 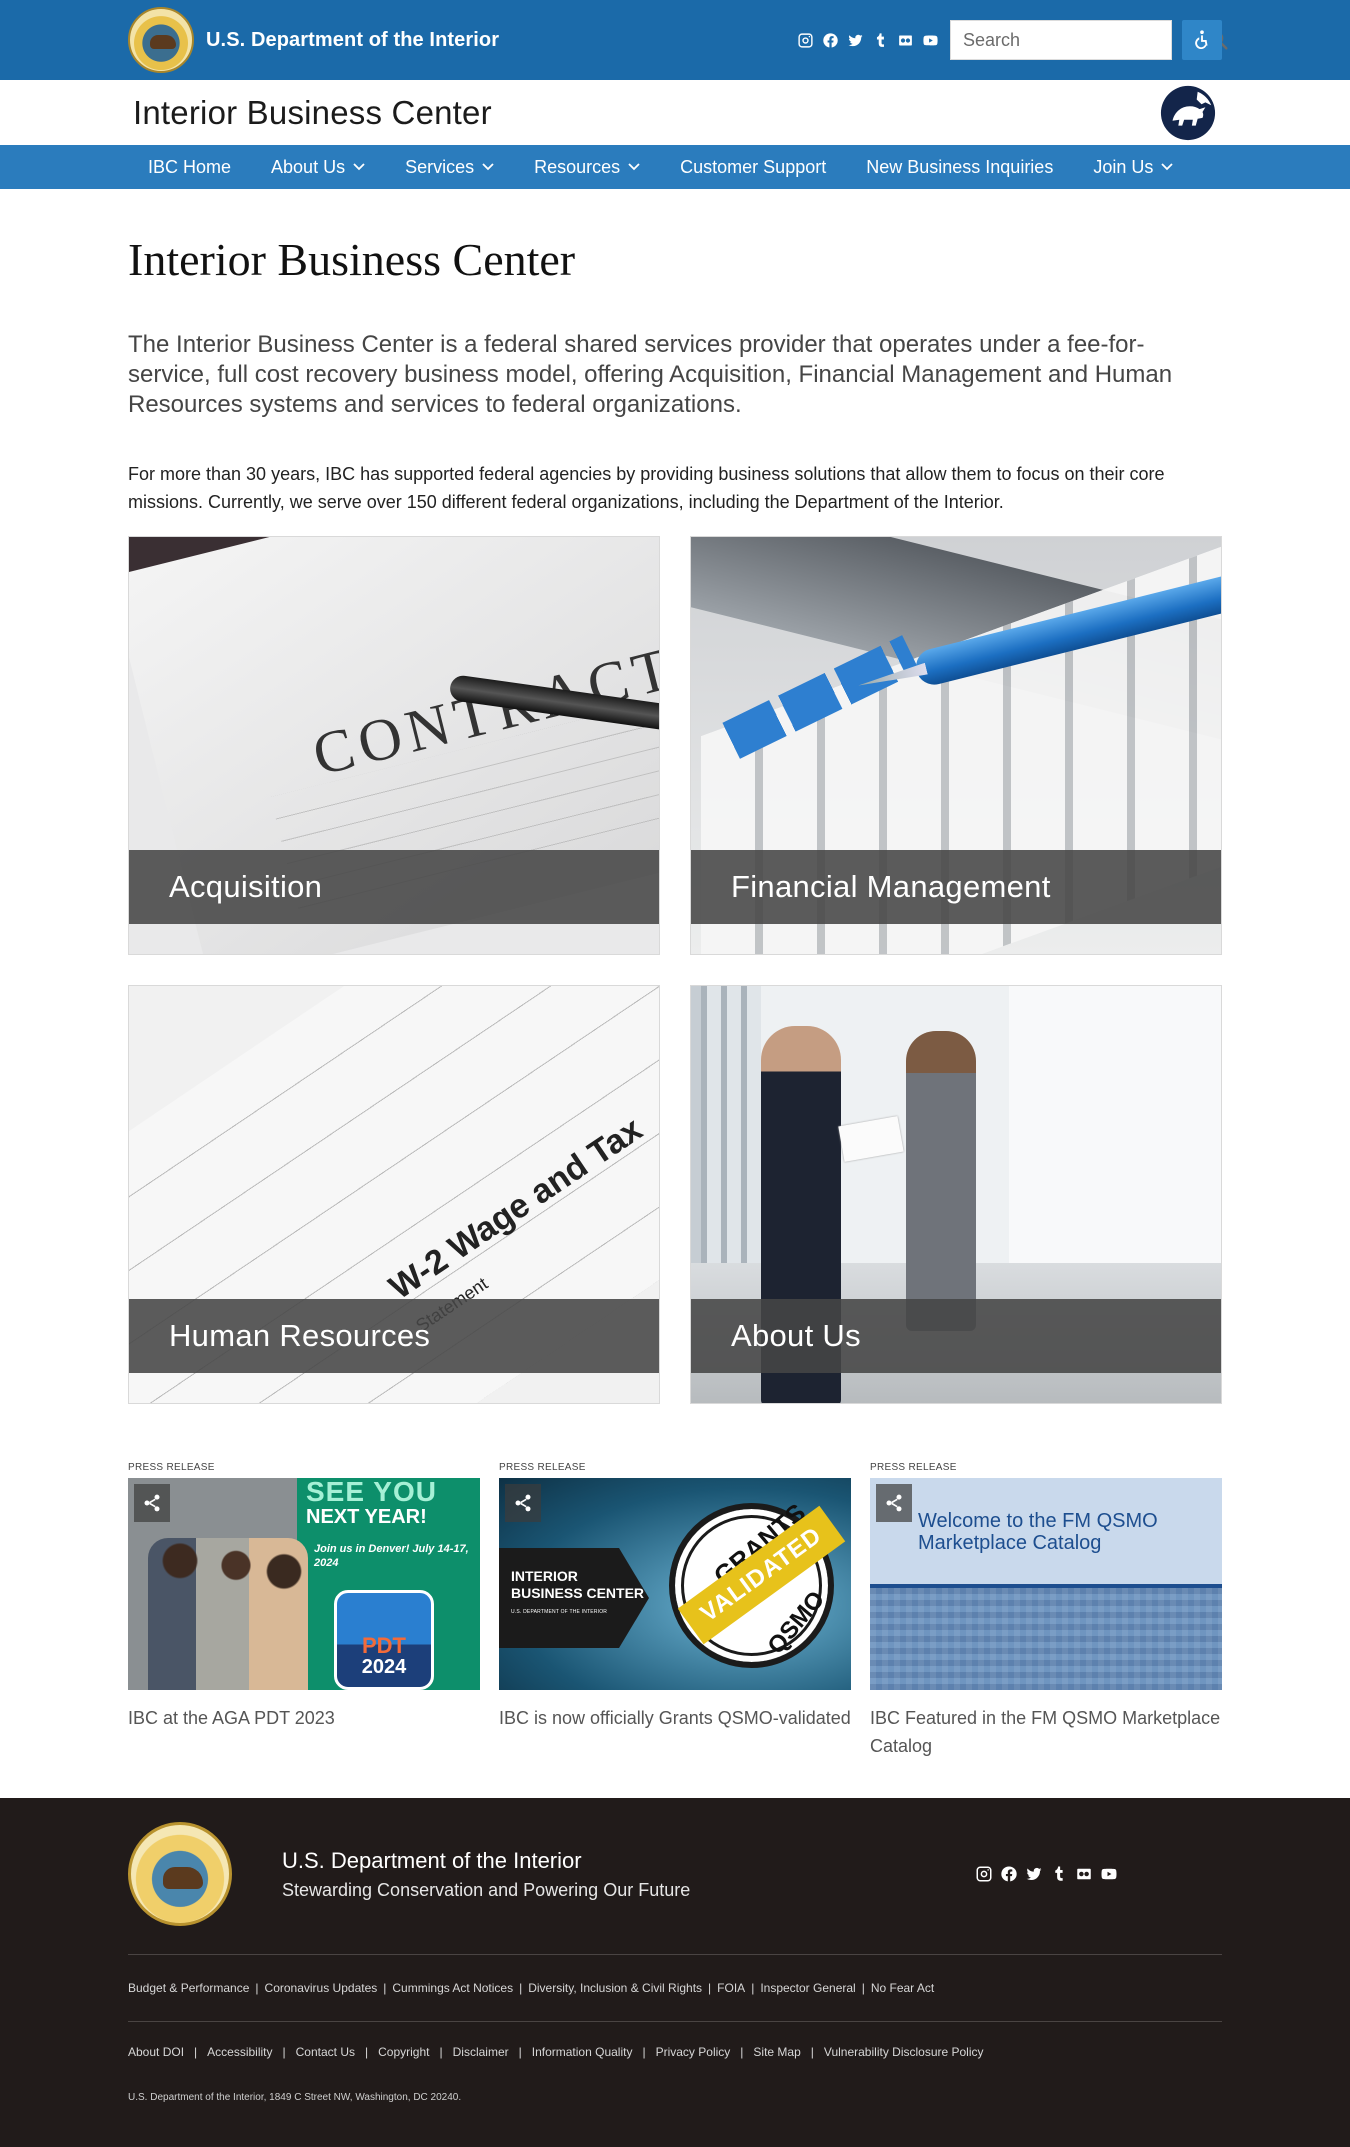 What do you see at coordinates (956, 745) in the screenshot?
I see `tile-financial-management: Financial Management` at bounding box center [956, 745].